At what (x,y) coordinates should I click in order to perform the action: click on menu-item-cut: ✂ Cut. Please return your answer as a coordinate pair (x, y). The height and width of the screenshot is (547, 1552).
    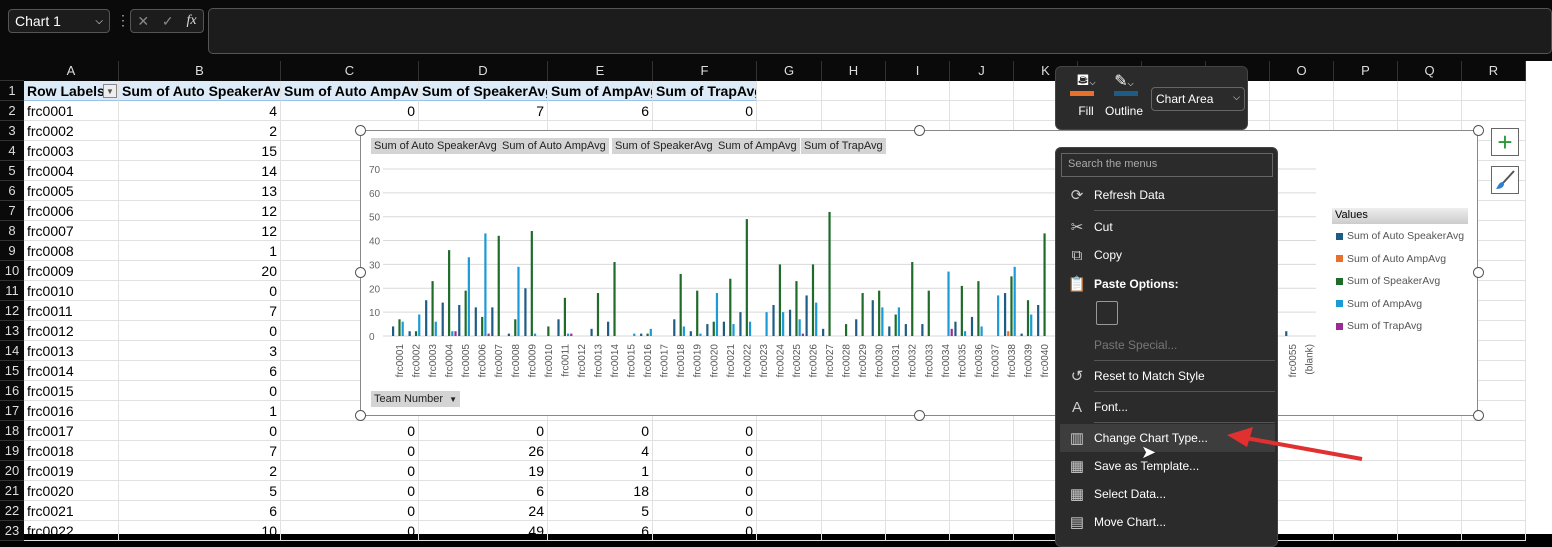
    Looking at the image, I should click on (1167, 227).